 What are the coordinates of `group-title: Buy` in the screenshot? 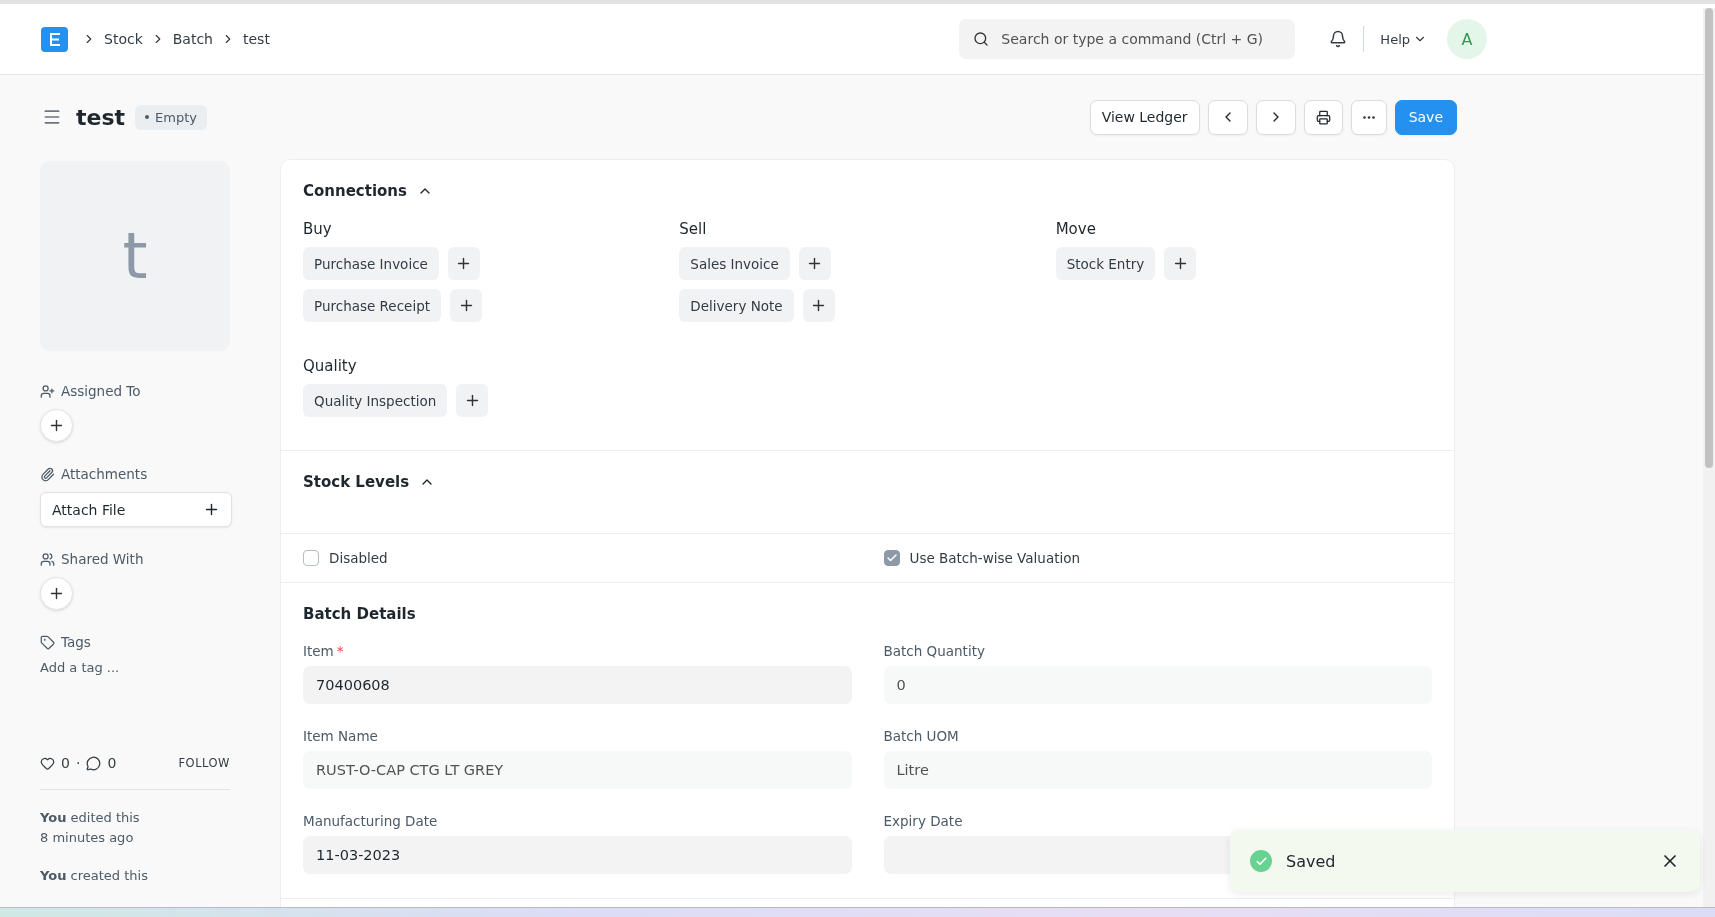 It's located at (318, 229).